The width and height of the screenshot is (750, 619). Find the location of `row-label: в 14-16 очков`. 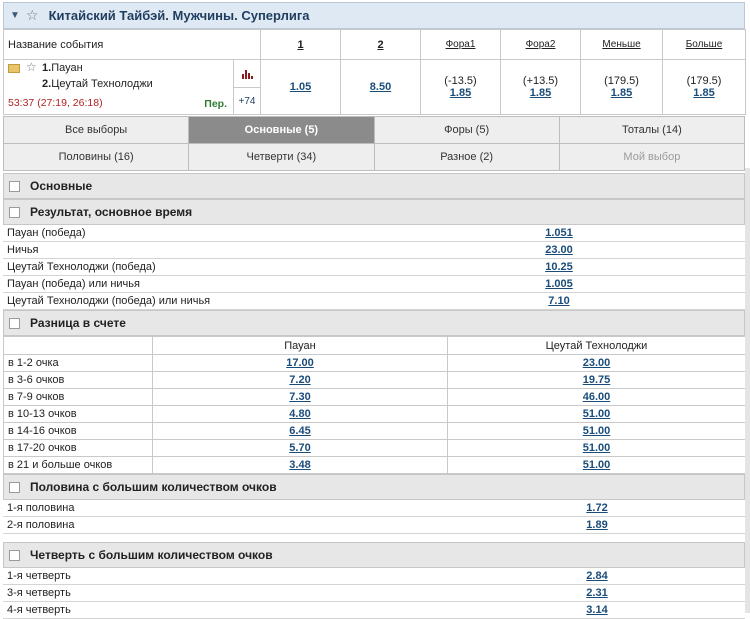

row-label: в 14-16 очков is located at coordinates (78, 431).